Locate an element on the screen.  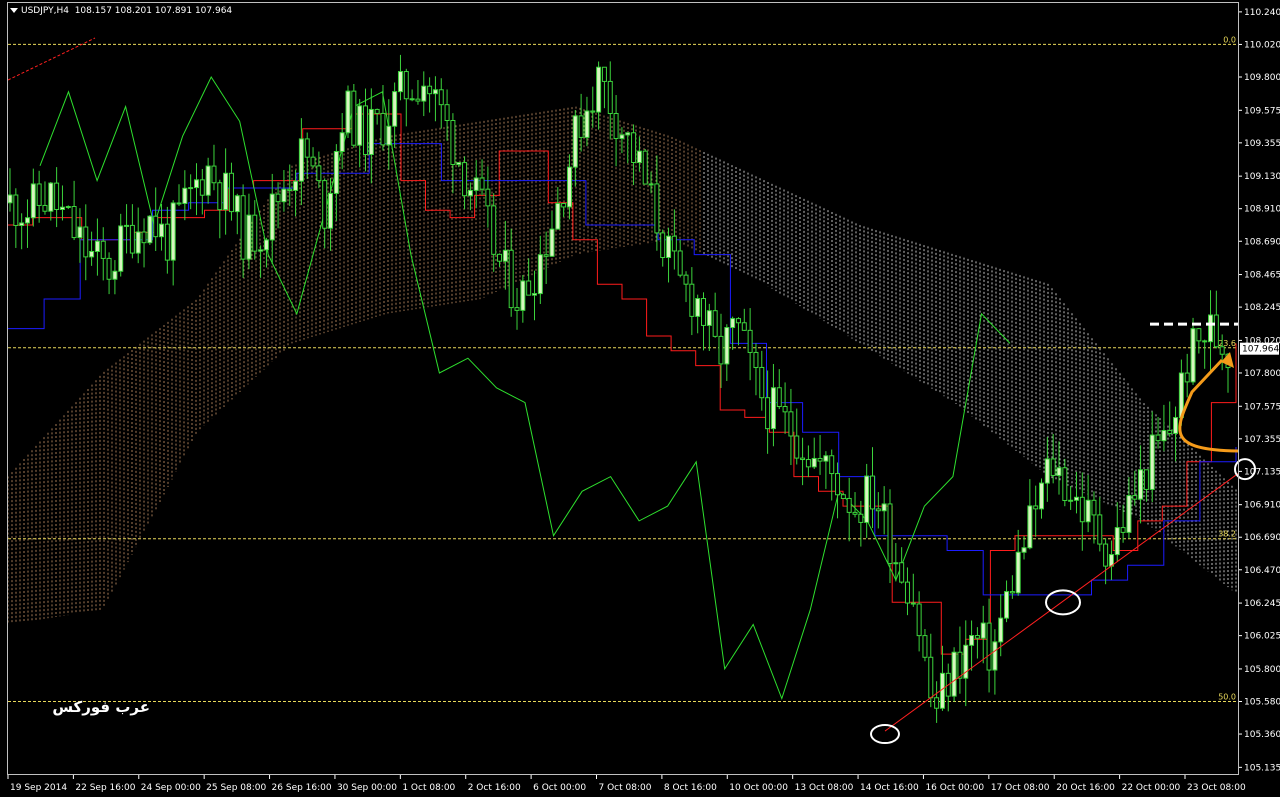
time-tick-label: 19 Sep 2014 is located at coordinates (38, 788).